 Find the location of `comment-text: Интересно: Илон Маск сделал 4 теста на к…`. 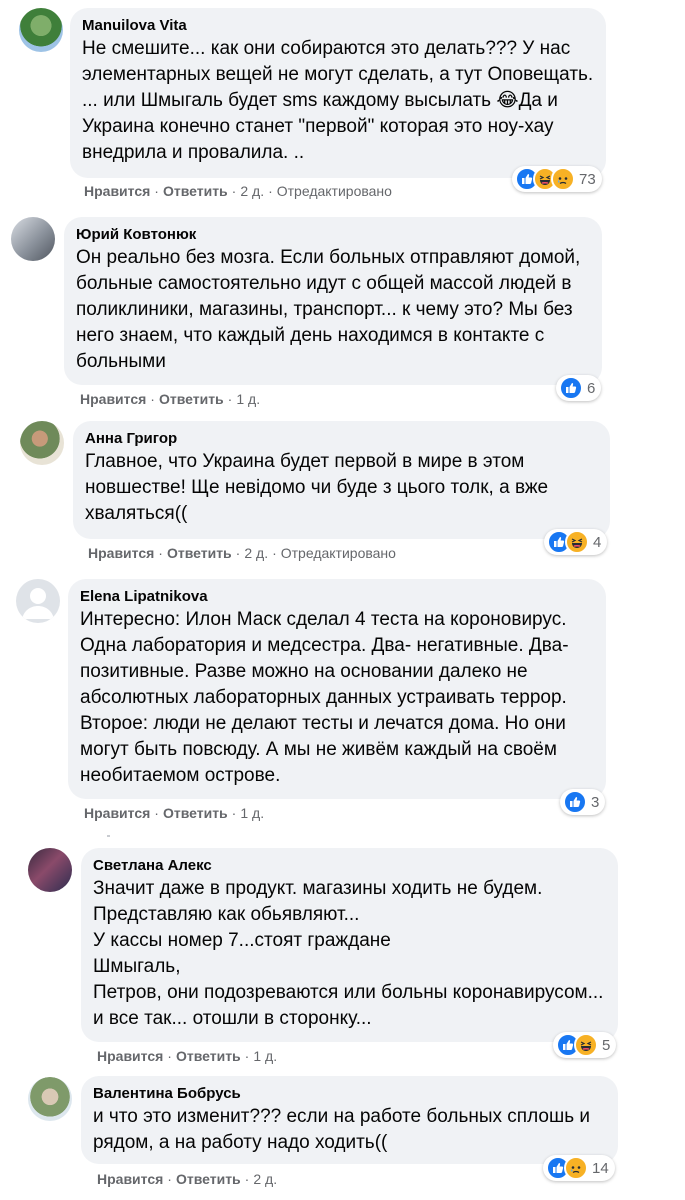

comment-text: Интересно: Илон Маск сделал 4 теста на к… is located at coordinates (324, 697).